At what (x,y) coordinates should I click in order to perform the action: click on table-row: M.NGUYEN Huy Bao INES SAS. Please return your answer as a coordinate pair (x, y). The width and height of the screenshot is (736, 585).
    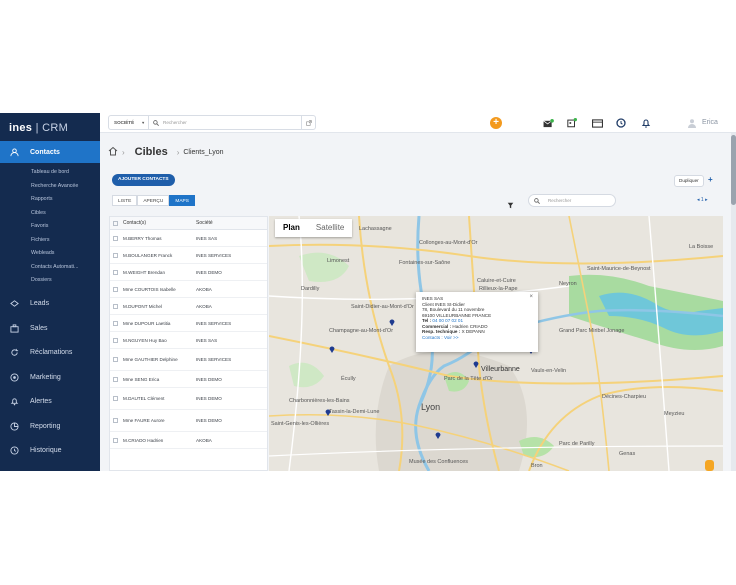
    Looking at the image, I should click on (188, 340).